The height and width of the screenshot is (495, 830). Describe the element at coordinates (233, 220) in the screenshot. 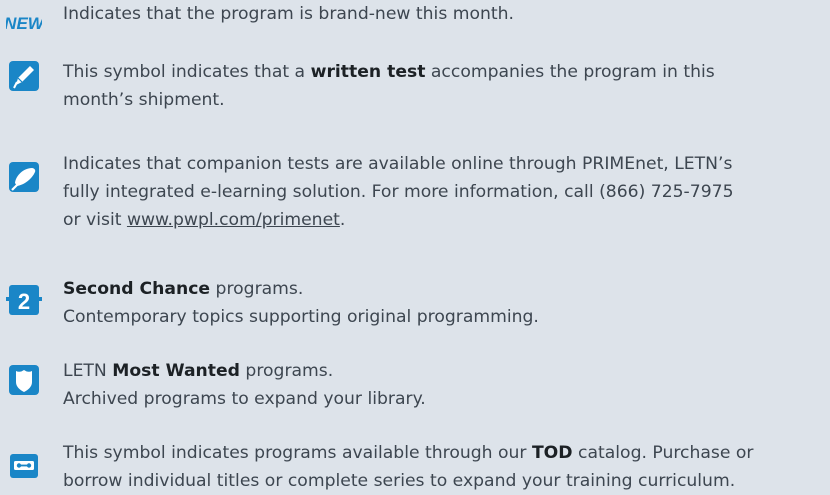

I see `primenet-link: www.pwpl.com/primenet` at that location.